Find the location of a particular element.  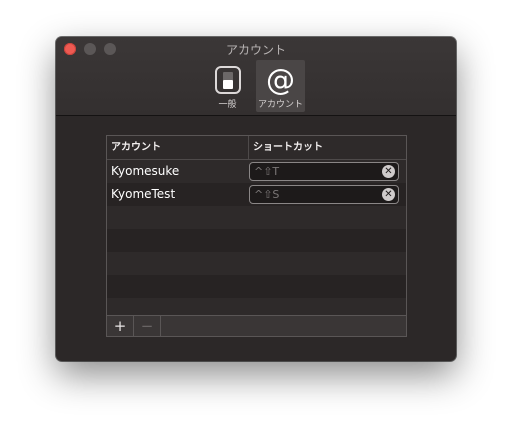

tab-general: 一般 is located at coordinates (227, 86).